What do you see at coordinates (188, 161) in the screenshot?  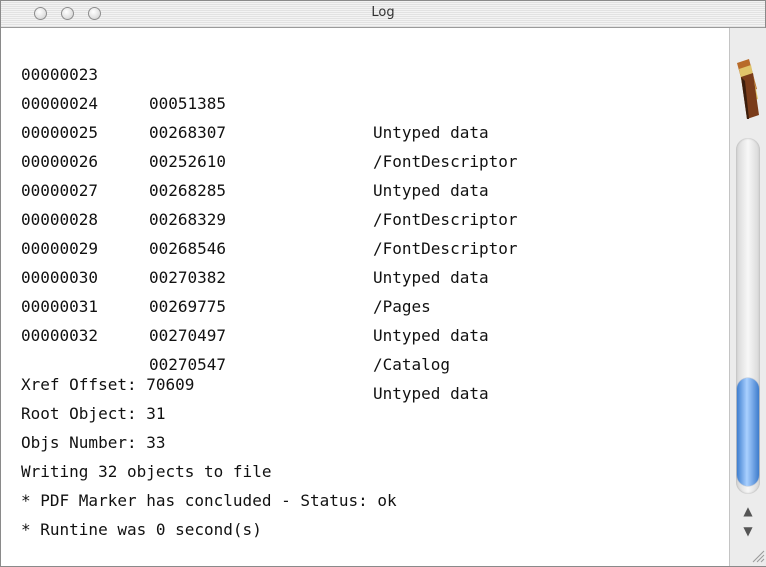 I see `object-offset: 00252610` at bounding box center [188, 161].